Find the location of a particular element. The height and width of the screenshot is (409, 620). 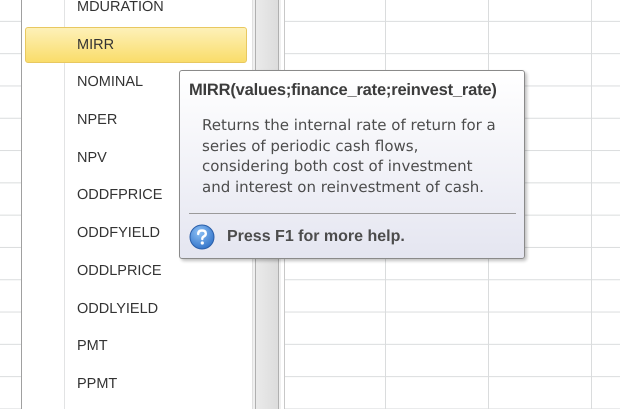

function-item: MIRR is located at coordinates (136, 44).